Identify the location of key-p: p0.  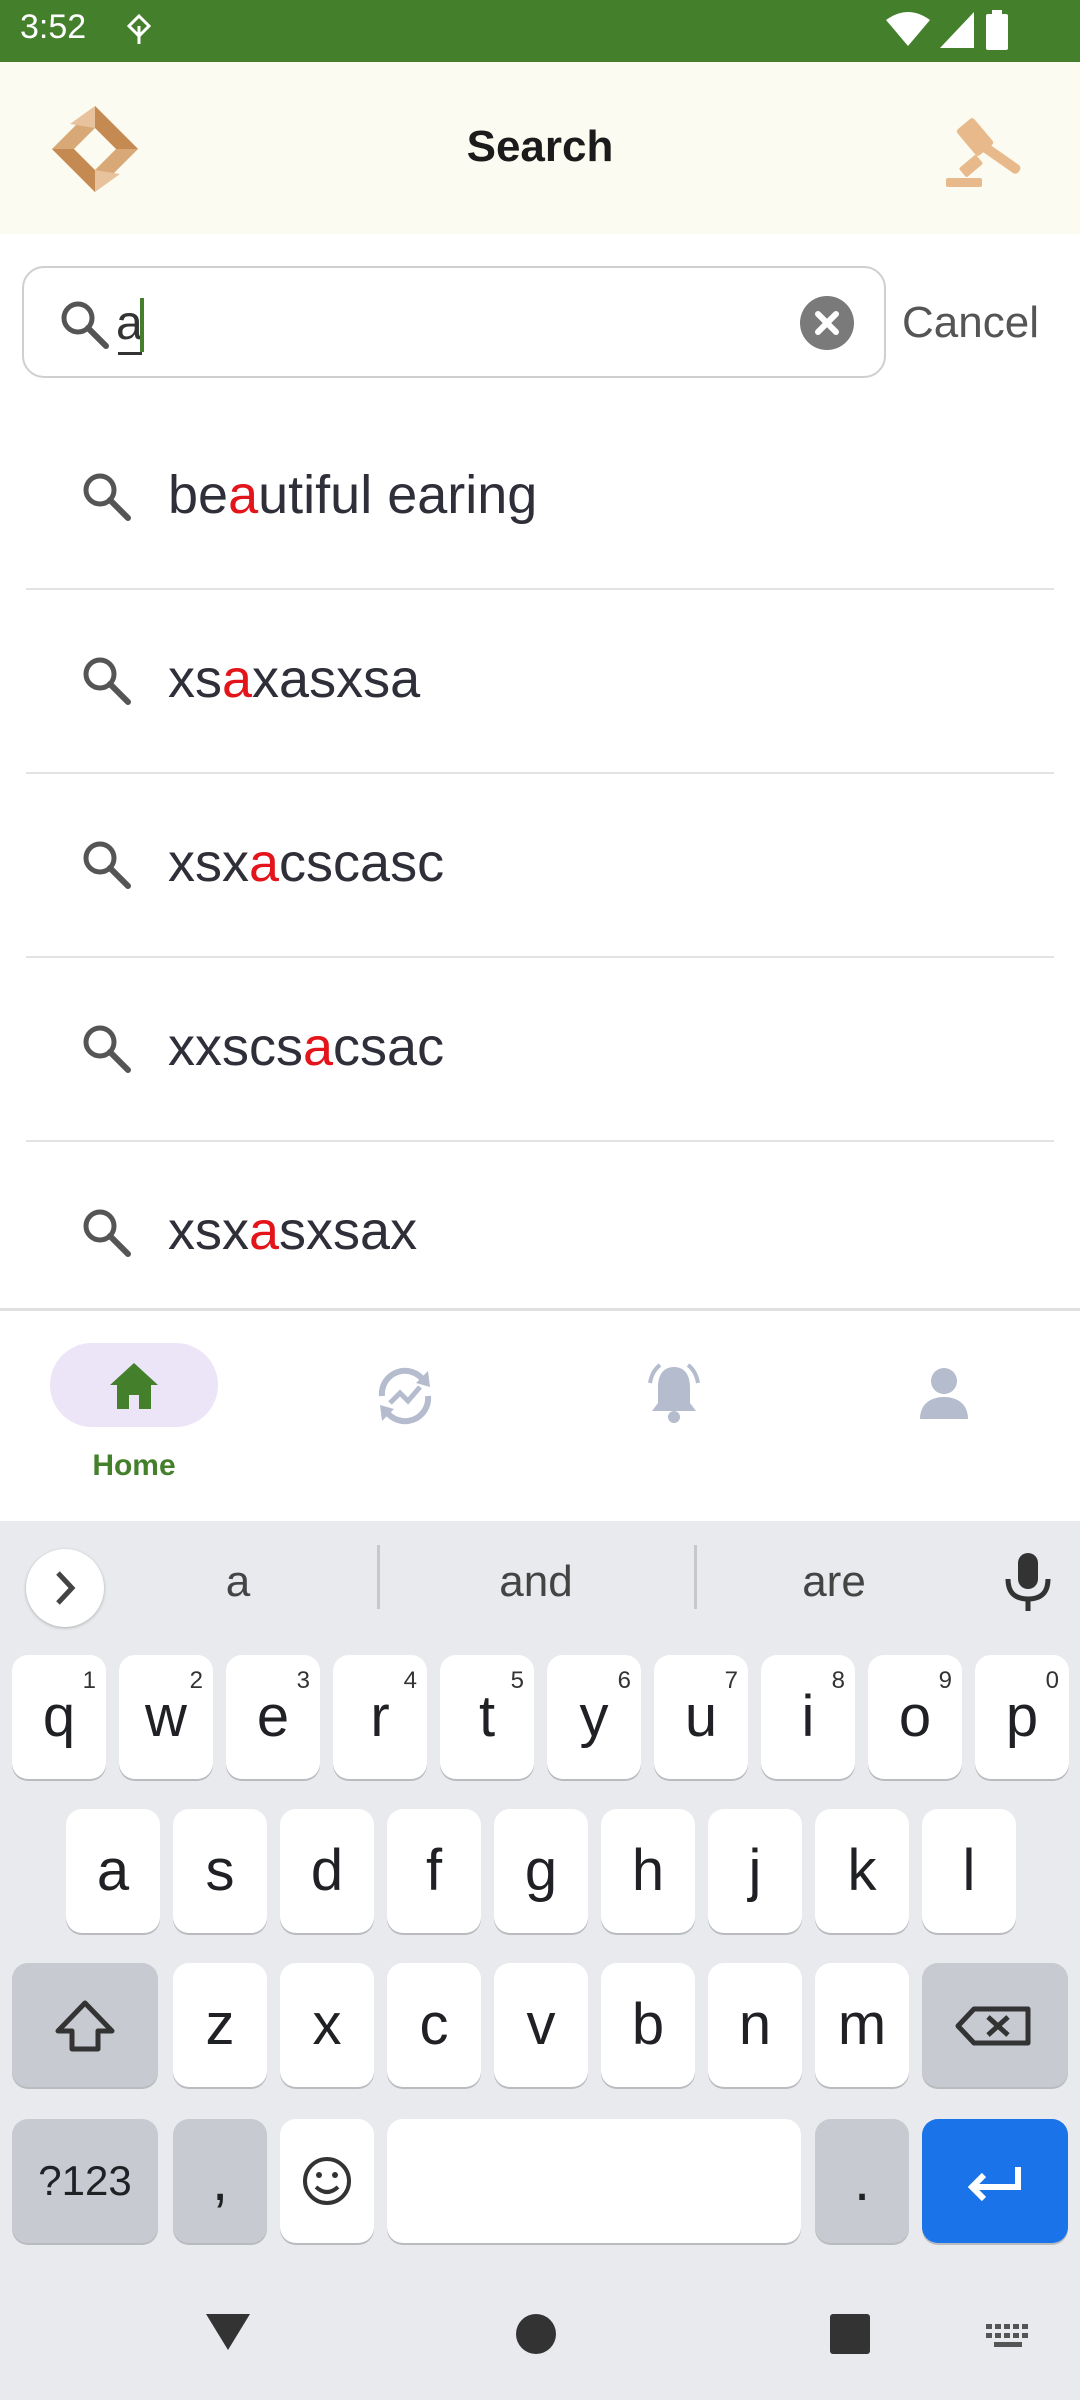
(1022, 1717).